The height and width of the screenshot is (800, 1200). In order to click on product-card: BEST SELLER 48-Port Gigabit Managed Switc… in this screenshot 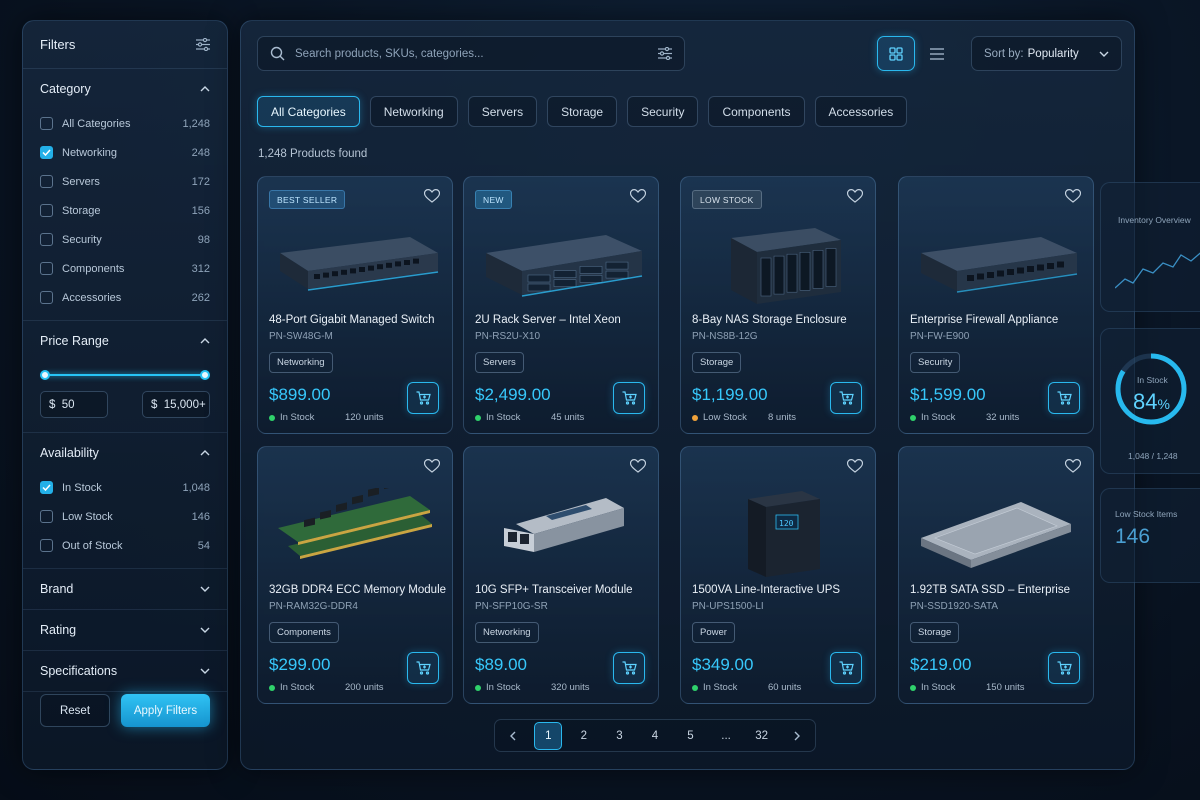, I will do `click(355, 305)`.